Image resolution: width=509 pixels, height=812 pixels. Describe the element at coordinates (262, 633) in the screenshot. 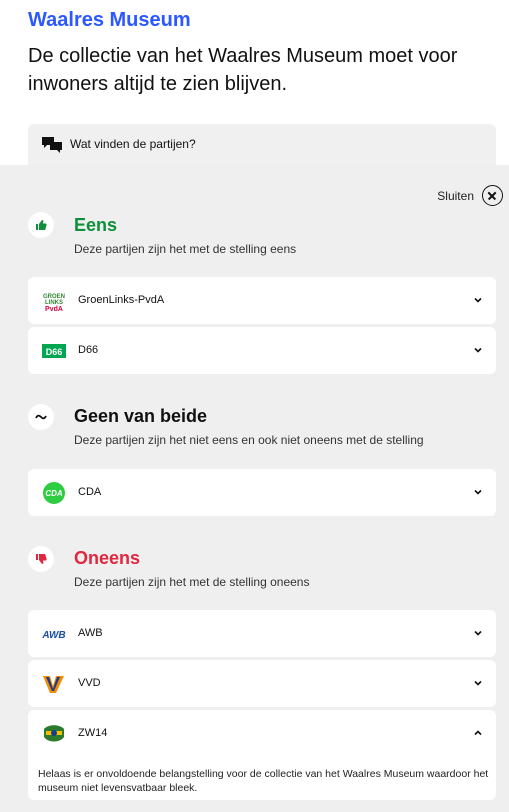

I see `party-card-awb: AWB AWB` at that location.